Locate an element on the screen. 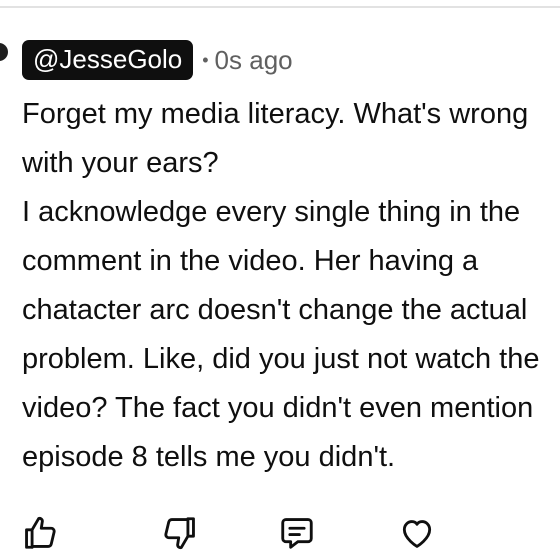  comment-line: episode 8 tells me you didn't. is located at coordinates (209, 457).